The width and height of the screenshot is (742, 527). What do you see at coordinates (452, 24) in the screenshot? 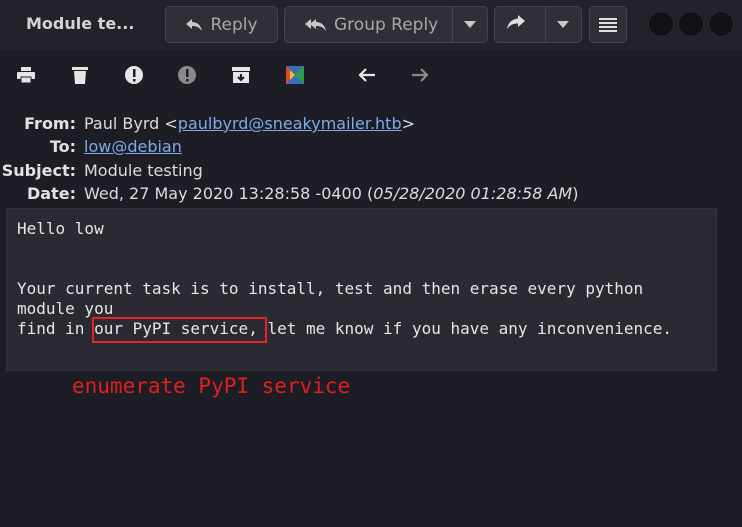
I see `split-separator` at bounding box center [452, 24].